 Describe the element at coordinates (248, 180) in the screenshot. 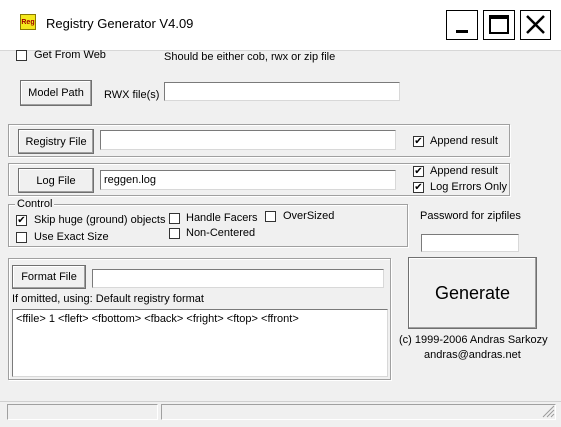

I see `log-file-input` at that location.